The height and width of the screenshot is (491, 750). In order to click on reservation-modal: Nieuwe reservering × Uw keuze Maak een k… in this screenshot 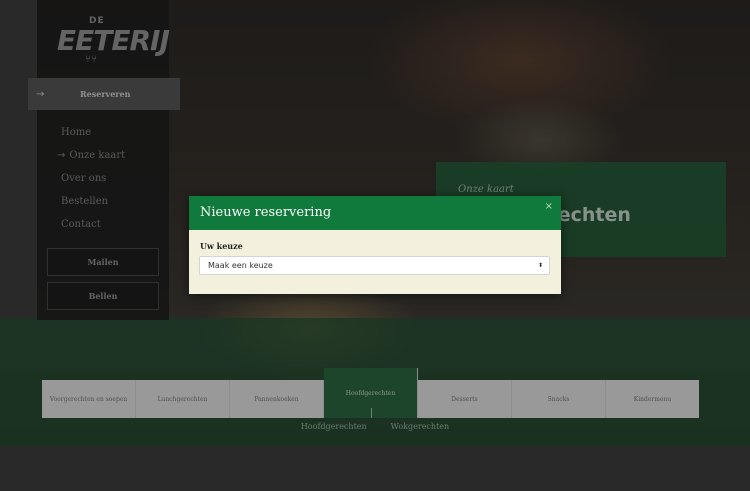, I will do `click(375, 245)`.